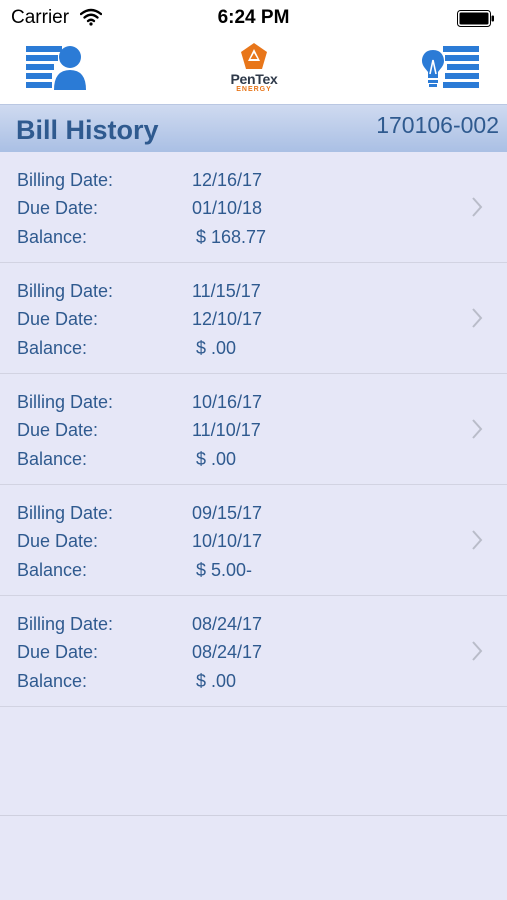 Image resolution: width=507 pixels, height=900 pixels. Describe the element at coordinates (253, 128) in the screenshot. I see `bill-history-header: Bill History 170106-002` at that location.